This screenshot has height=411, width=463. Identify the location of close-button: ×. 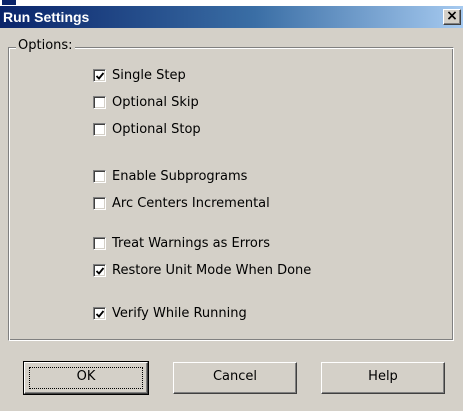
(452, 17).